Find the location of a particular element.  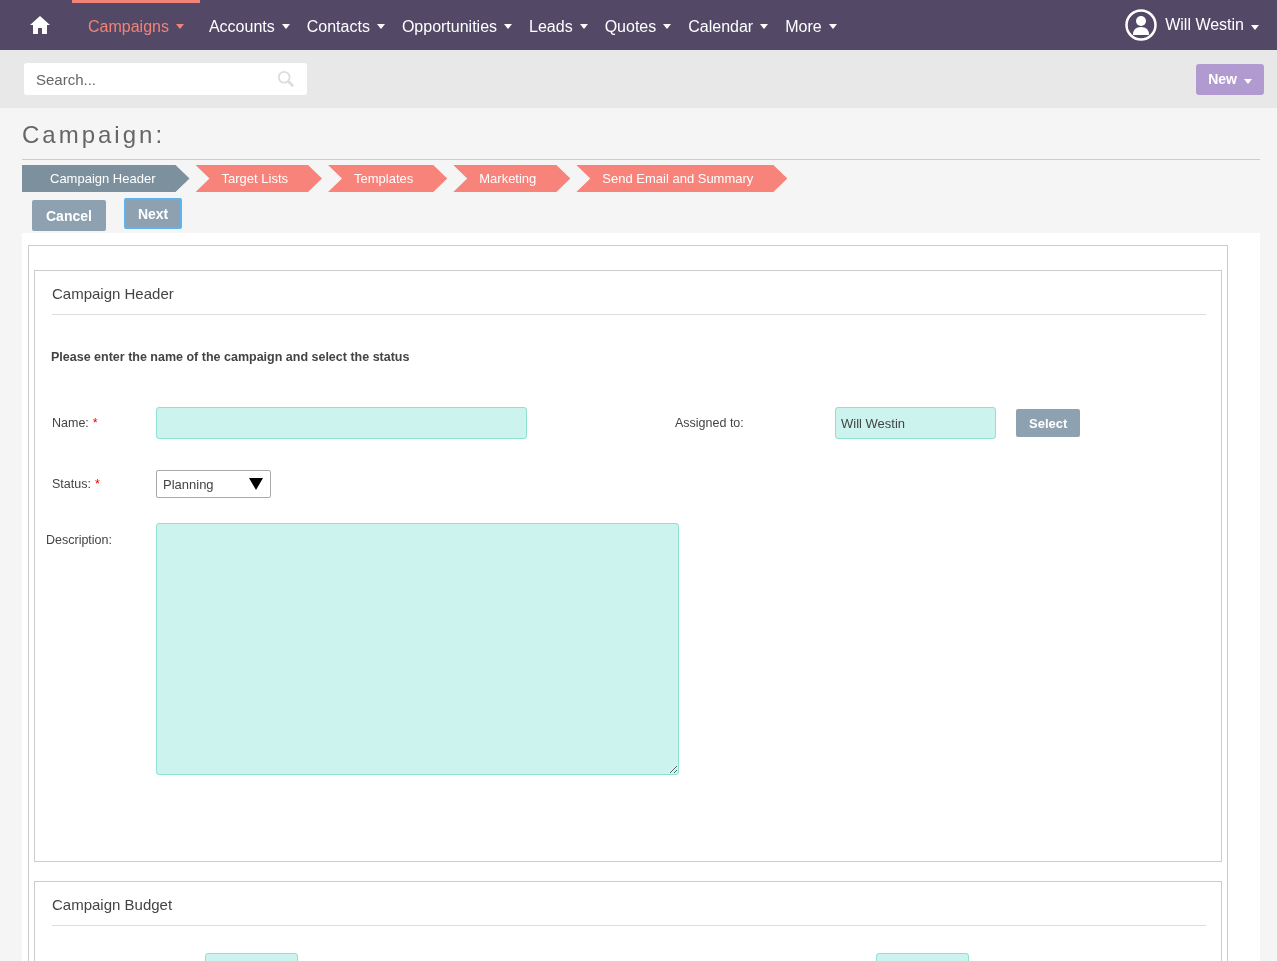

nav-menu-item: Leads is located at coordinates (558, 25).